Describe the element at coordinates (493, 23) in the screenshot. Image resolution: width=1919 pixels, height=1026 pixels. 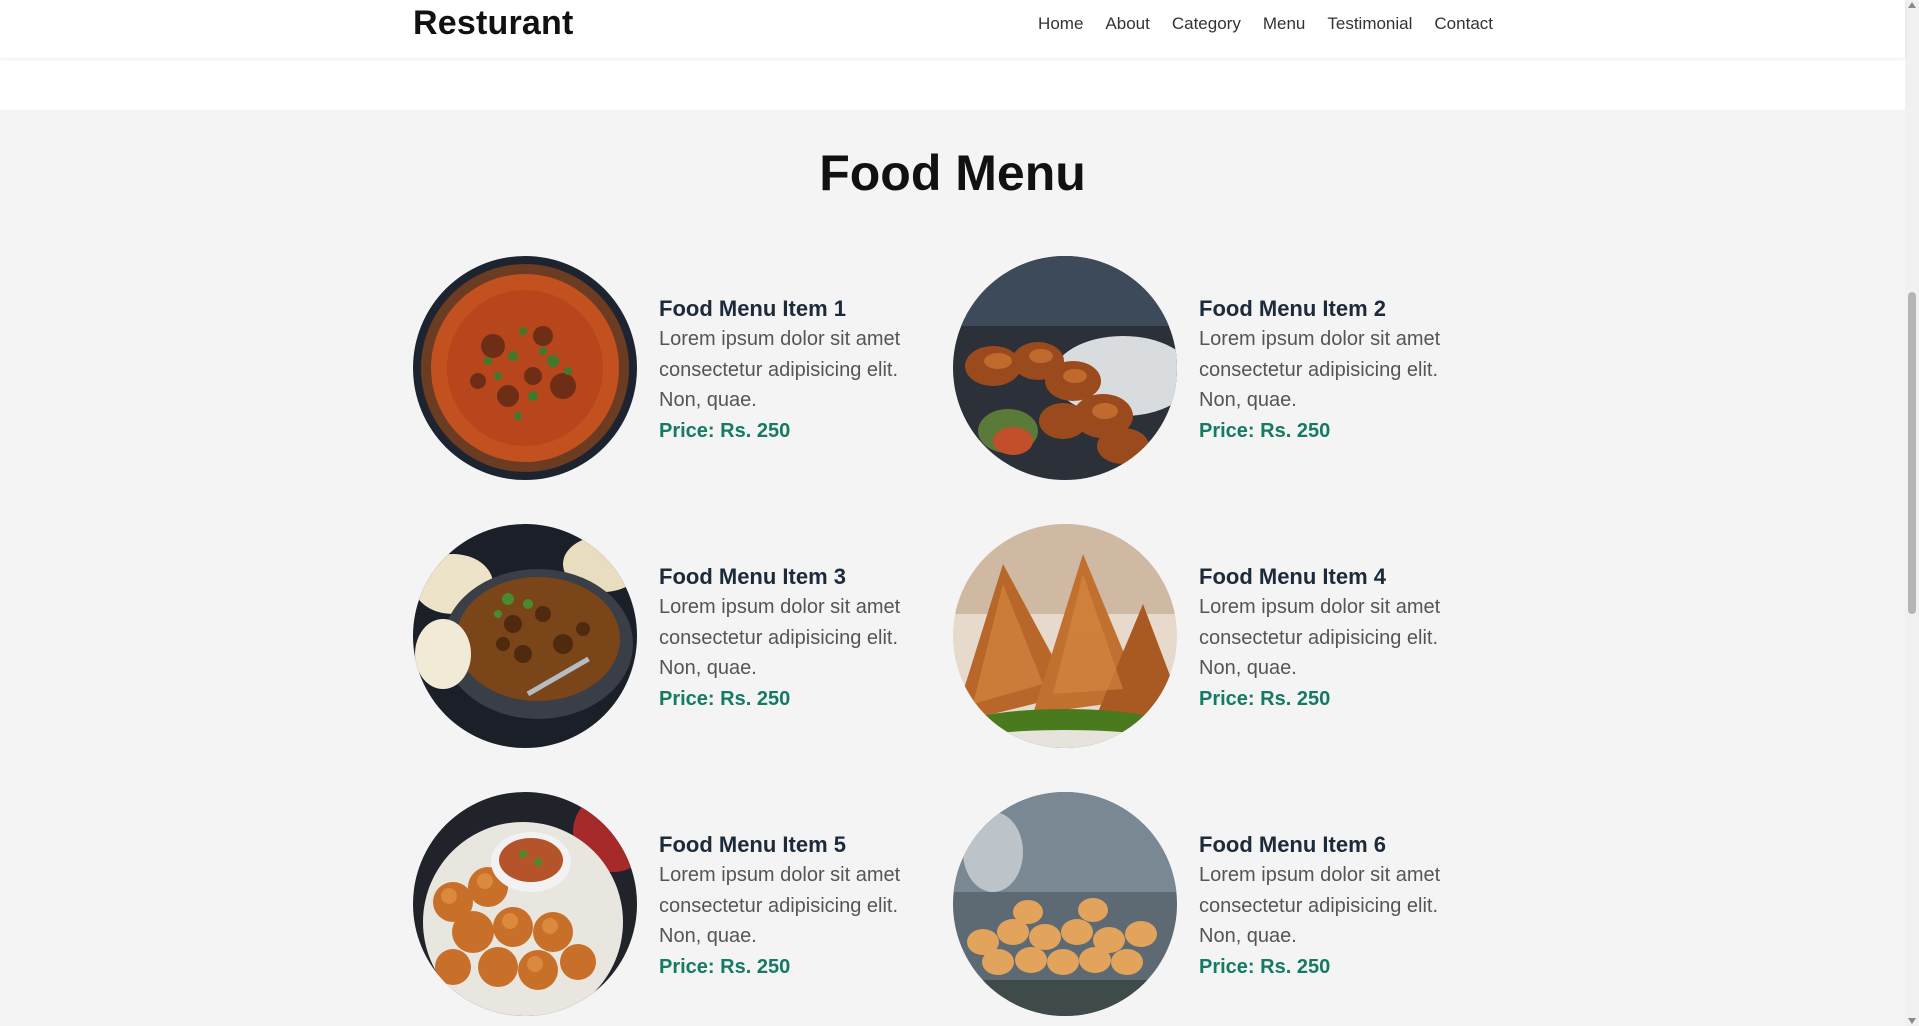
I see `brand-logo-text: Resturant` at that location.